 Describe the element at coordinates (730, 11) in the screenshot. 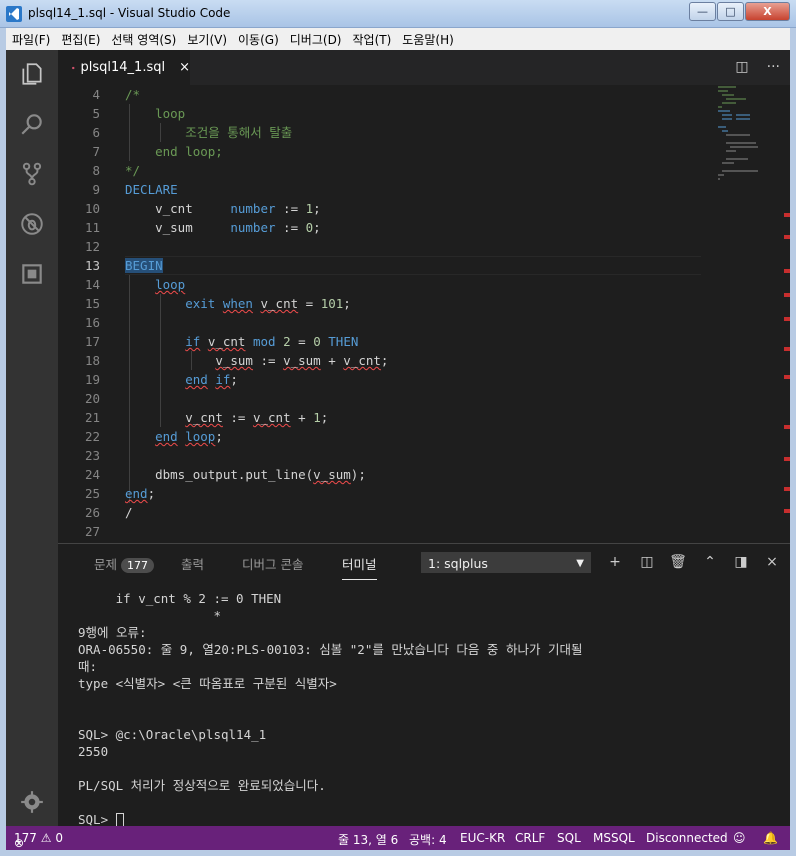

I see `maximize-button: □` at that location.